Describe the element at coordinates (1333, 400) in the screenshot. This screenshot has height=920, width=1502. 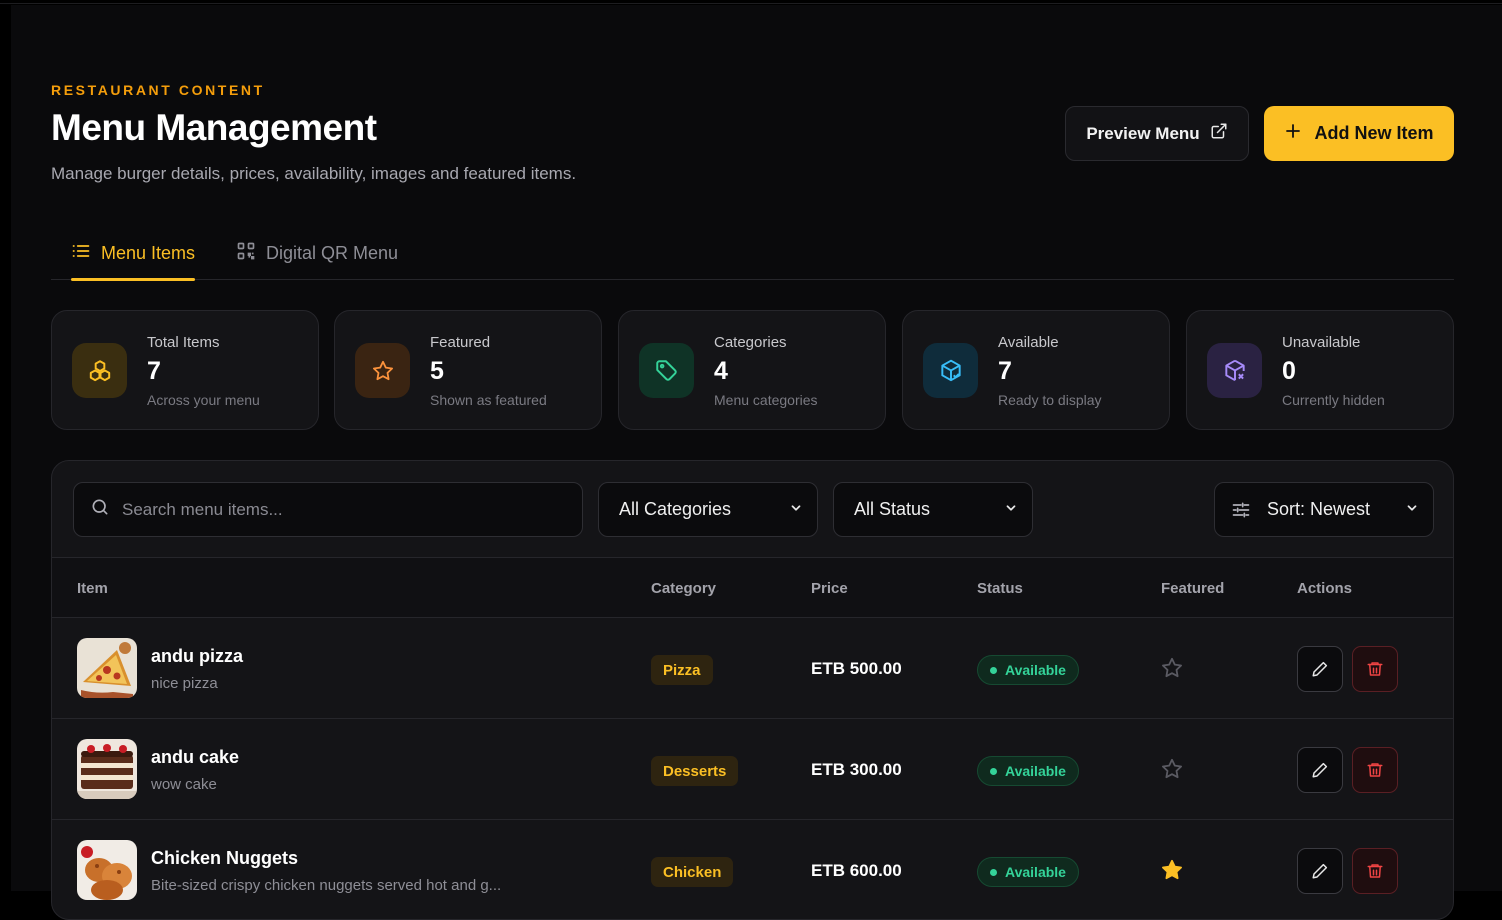
I see `stat-caption: Currently hidden` at that location.